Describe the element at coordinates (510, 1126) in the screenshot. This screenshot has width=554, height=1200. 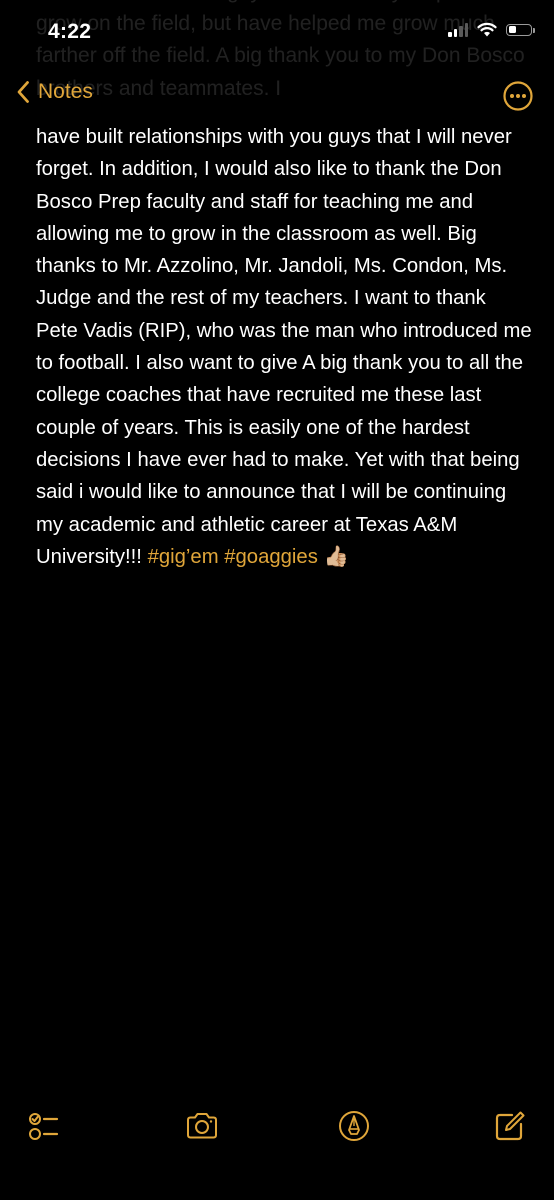
I see `compose-icon` at that location.